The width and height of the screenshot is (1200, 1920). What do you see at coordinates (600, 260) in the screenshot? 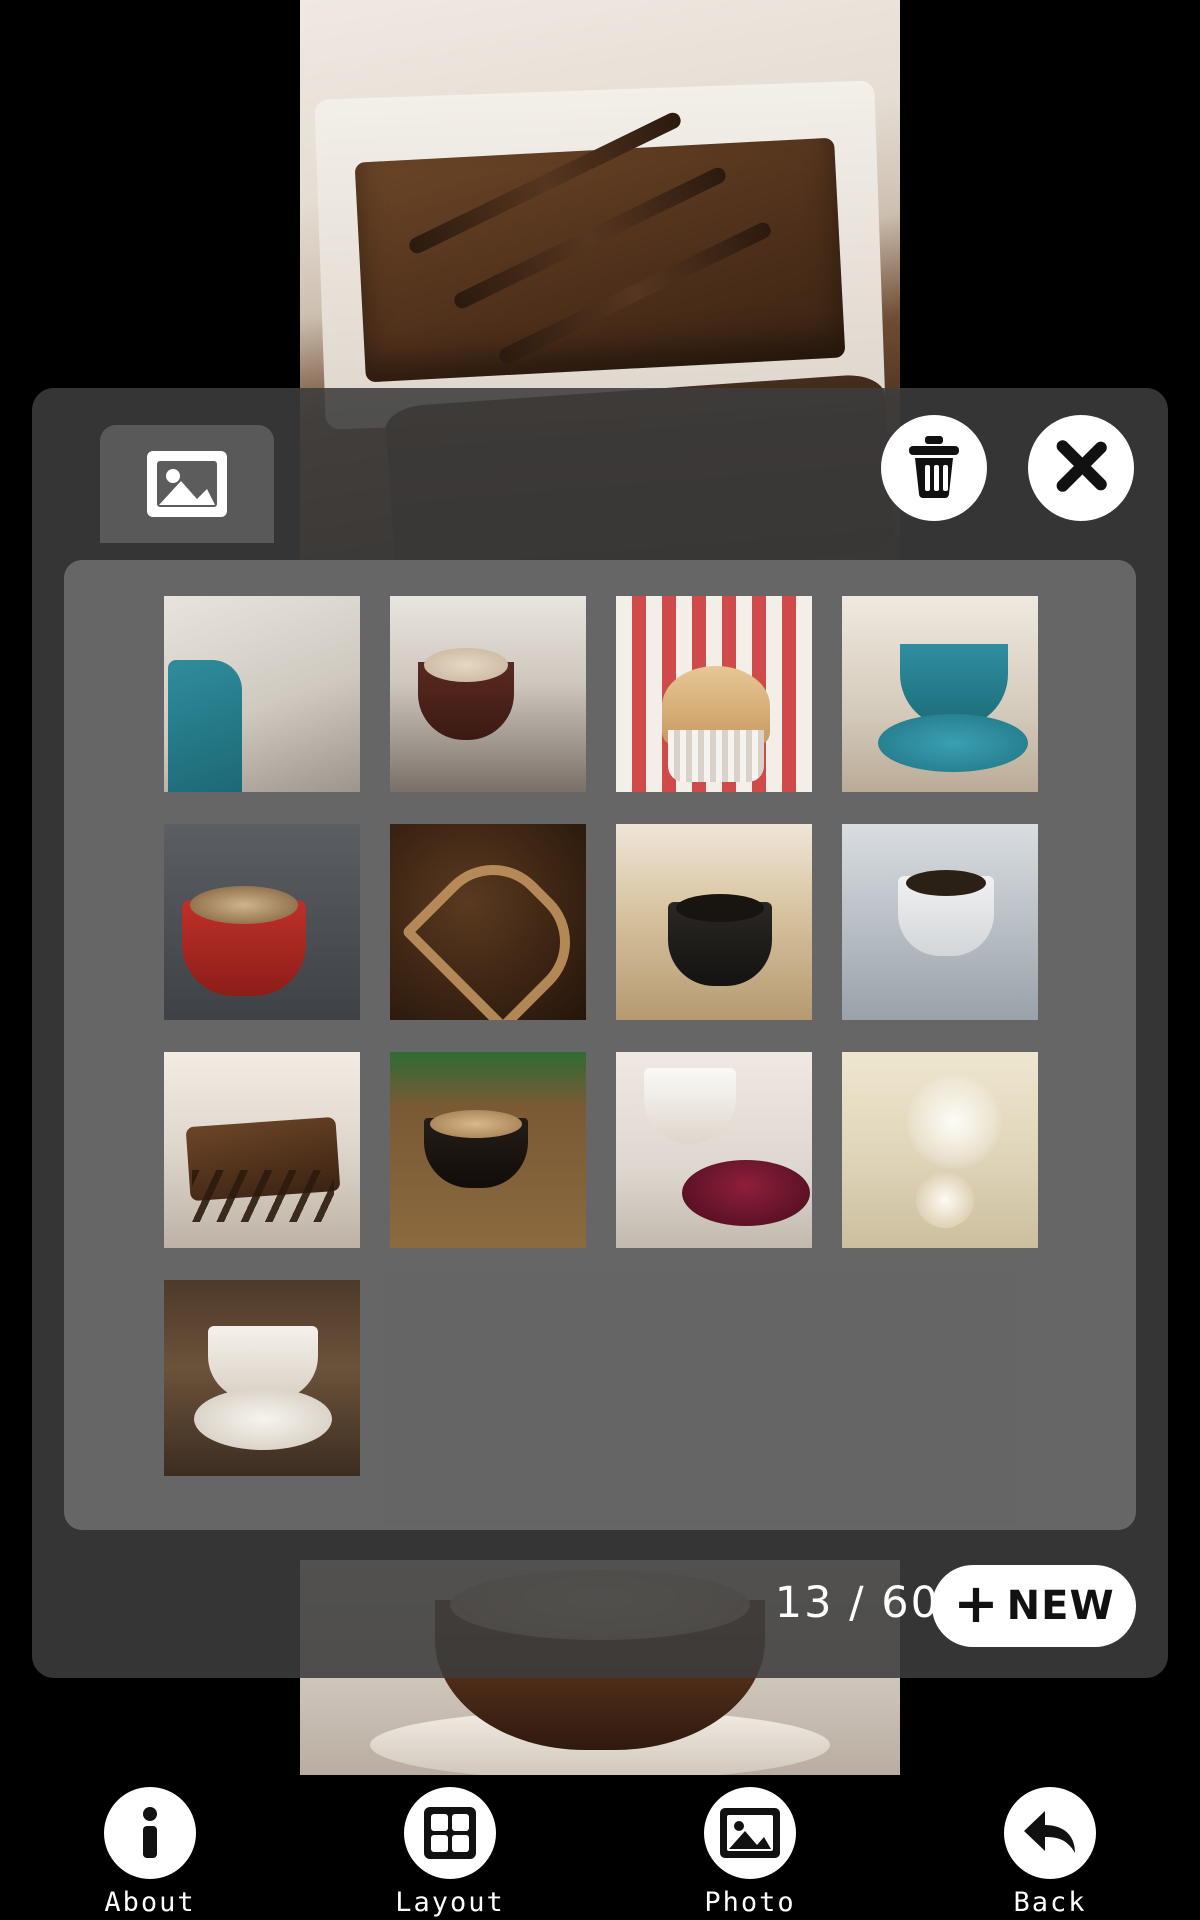
I see `brownie-shape` at bounding box center [600, 260].